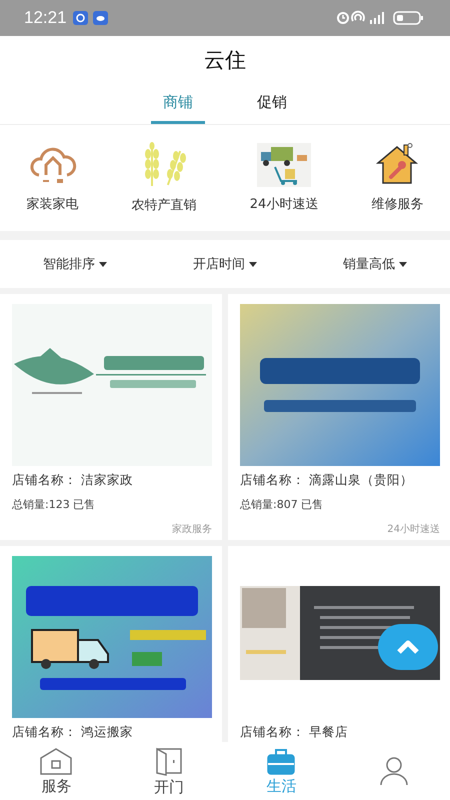  Describe the element at coordinates (282, 504) in the screenshot. I see `sales-count: 总销量:807 已售` at that location.